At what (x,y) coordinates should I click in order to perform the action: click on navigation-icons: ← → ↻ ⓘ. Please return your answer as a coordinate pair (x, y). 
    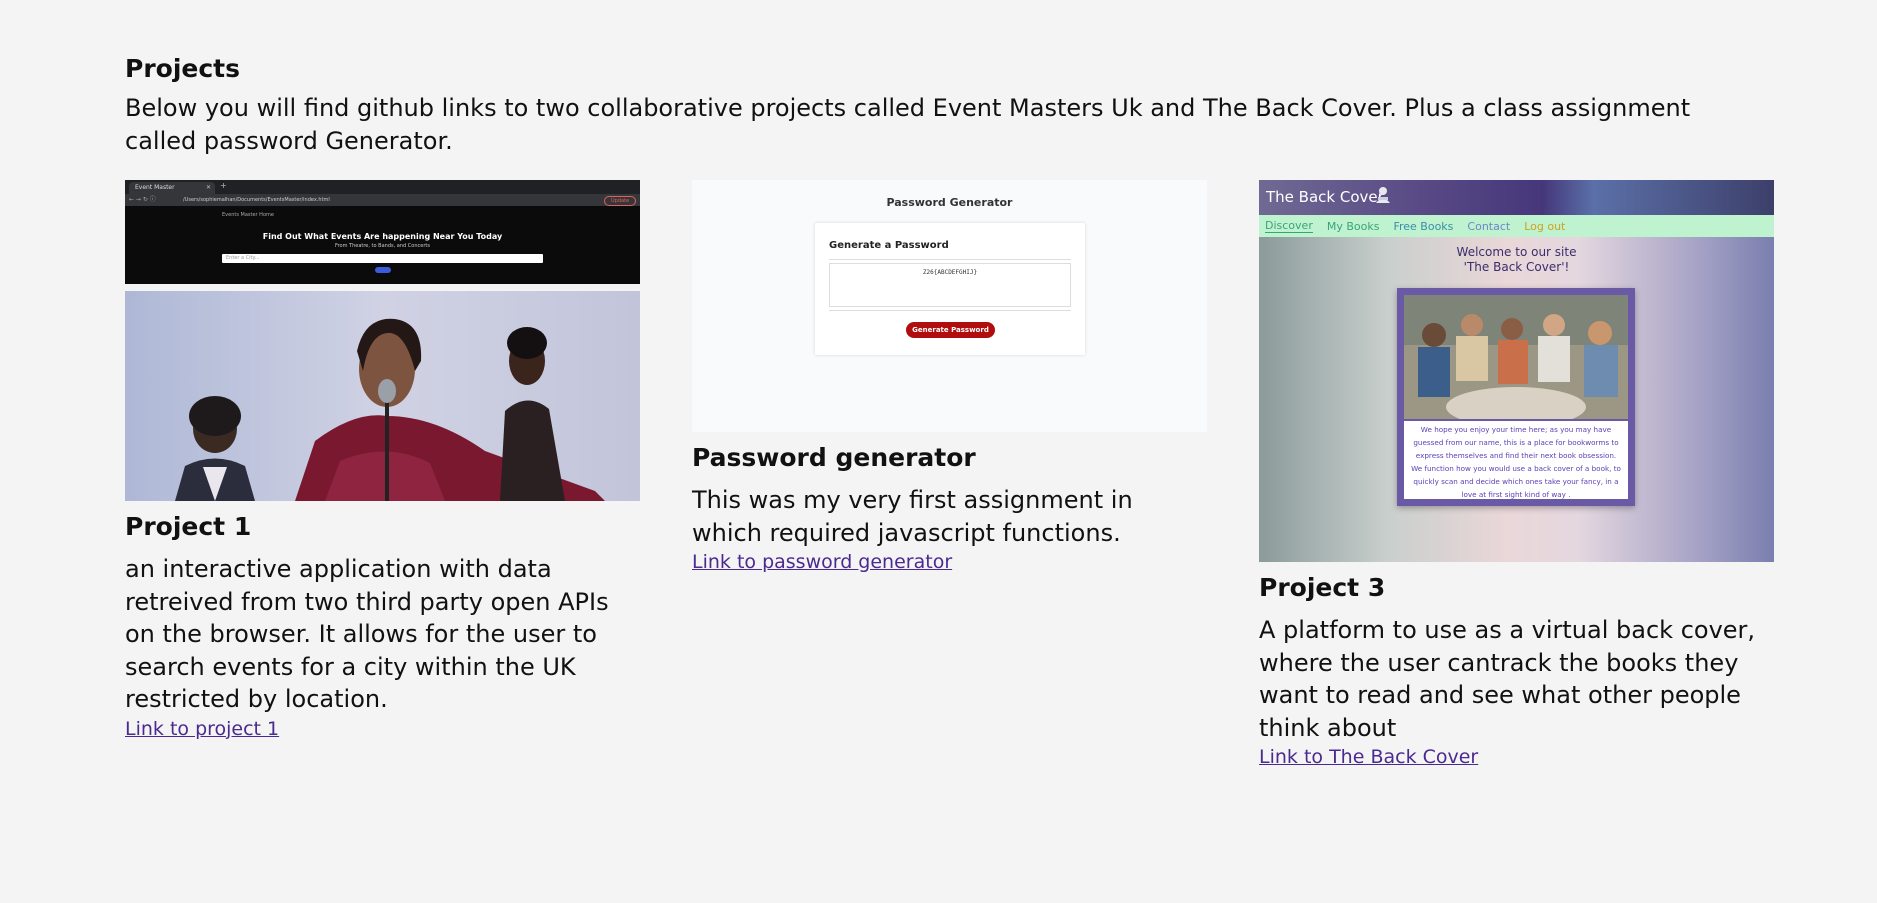
    Looking at the image, I should click on (142, 199).